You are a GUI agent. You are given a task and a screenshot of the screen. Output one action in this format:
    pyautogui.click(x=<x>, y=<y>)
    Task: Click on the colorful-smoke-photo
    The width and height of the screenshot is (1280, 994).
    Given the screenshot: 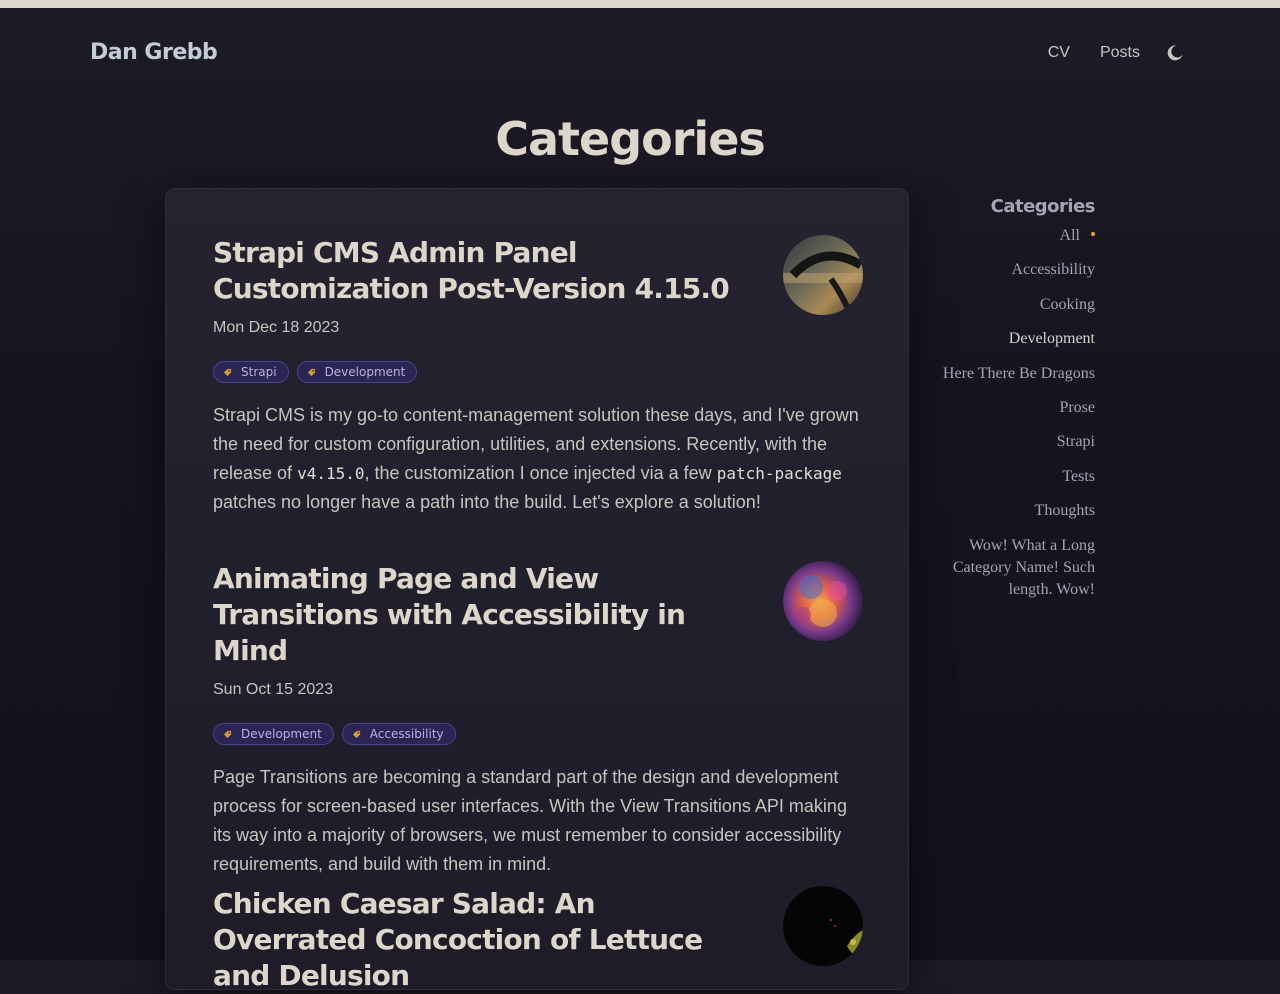 What is the action you would take?
    pyautogui.click(x=823, y=601)
    